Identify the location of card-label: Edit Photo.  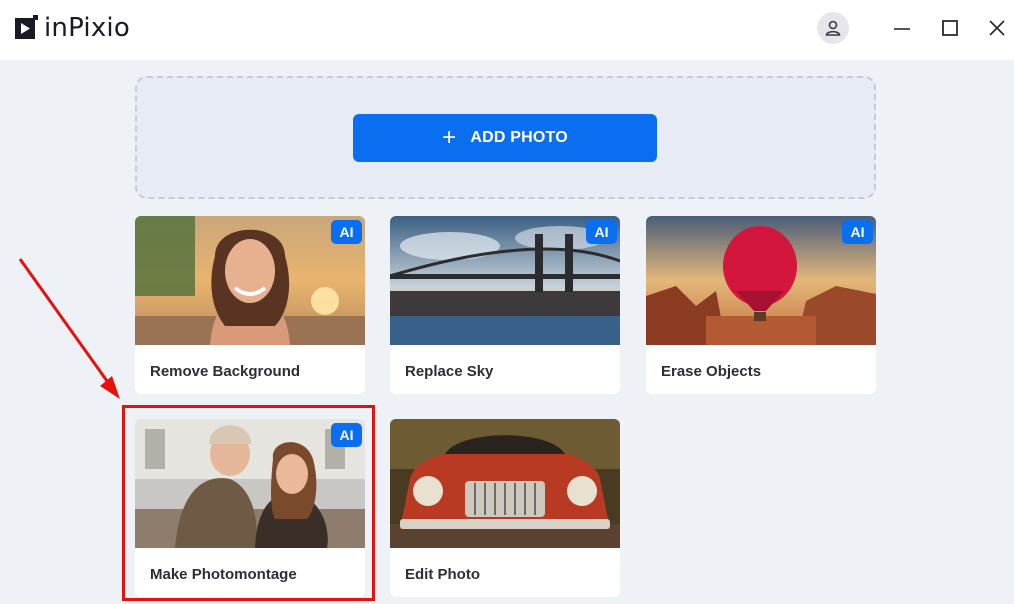
(442, 574).